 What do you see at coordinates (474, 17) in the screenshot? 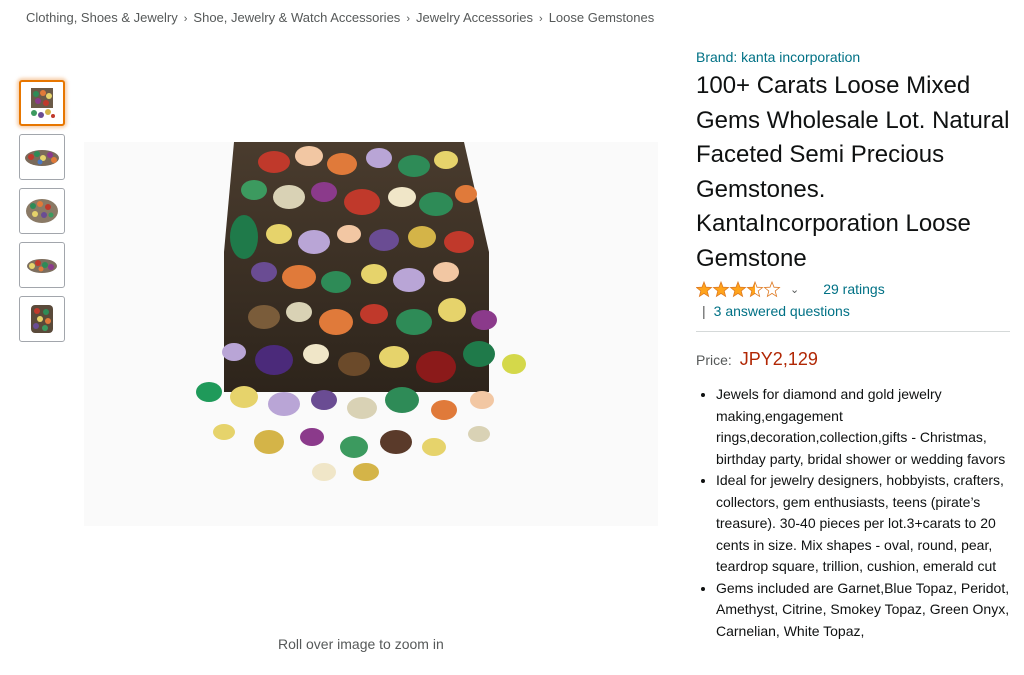
I see `breadcrumb-jewelry-accessories: Jewelry Accessories` at bounding box center [474, 17].